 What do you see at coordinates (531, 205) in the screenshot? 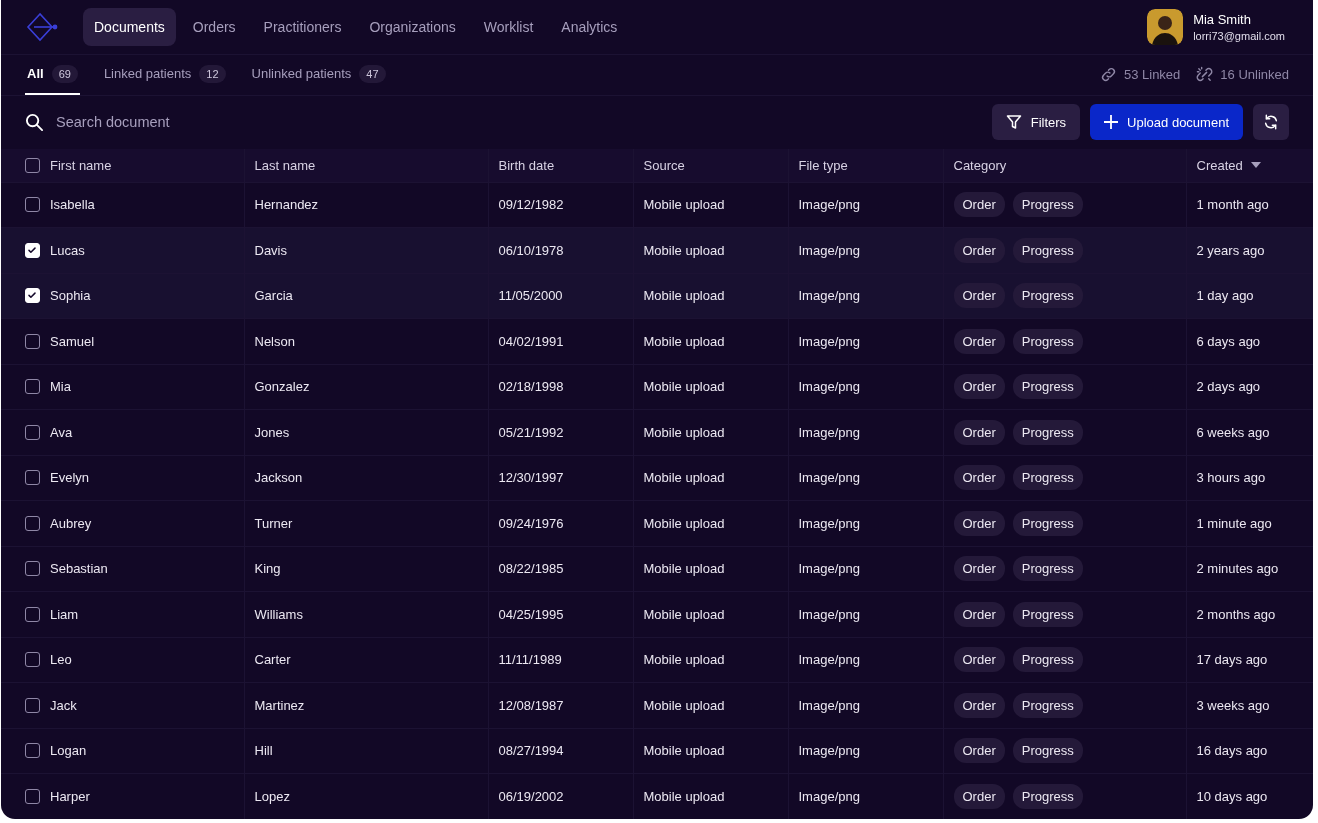
I see `table-cell: 09/12/1982` at bounding box center [531, 205].